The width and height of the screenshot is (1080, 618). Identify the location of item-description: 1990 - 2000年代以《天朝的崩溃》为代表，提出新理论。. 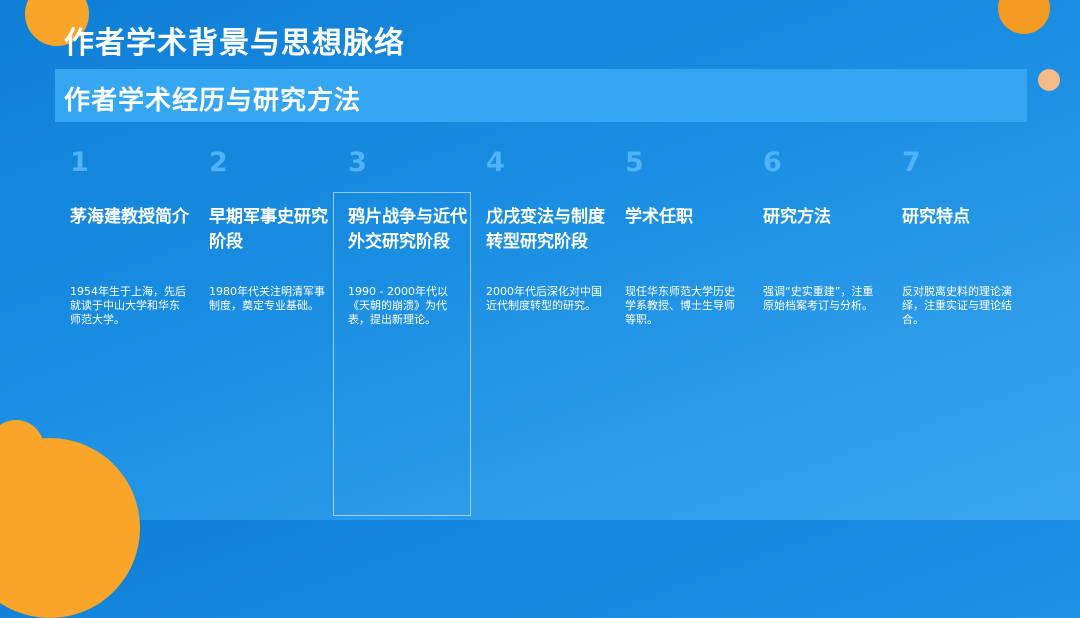
(398, 305).